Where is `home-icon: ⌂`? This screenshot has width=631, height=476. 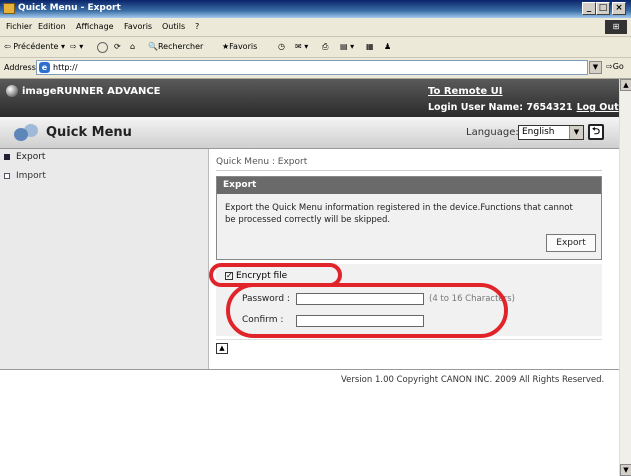
home-icon: ⌂ is located at coordinates (133, 46).